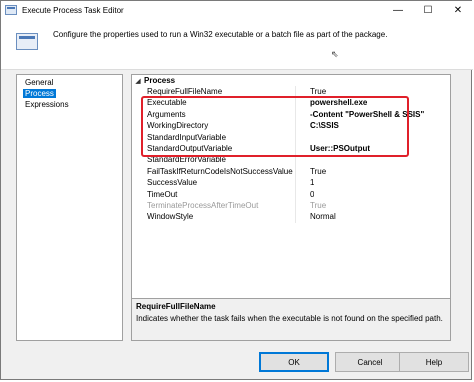 The width and height of the screenshot is (474, 382). I want to click on property-row-timeout: TimeOut 0, so click(291, 194).